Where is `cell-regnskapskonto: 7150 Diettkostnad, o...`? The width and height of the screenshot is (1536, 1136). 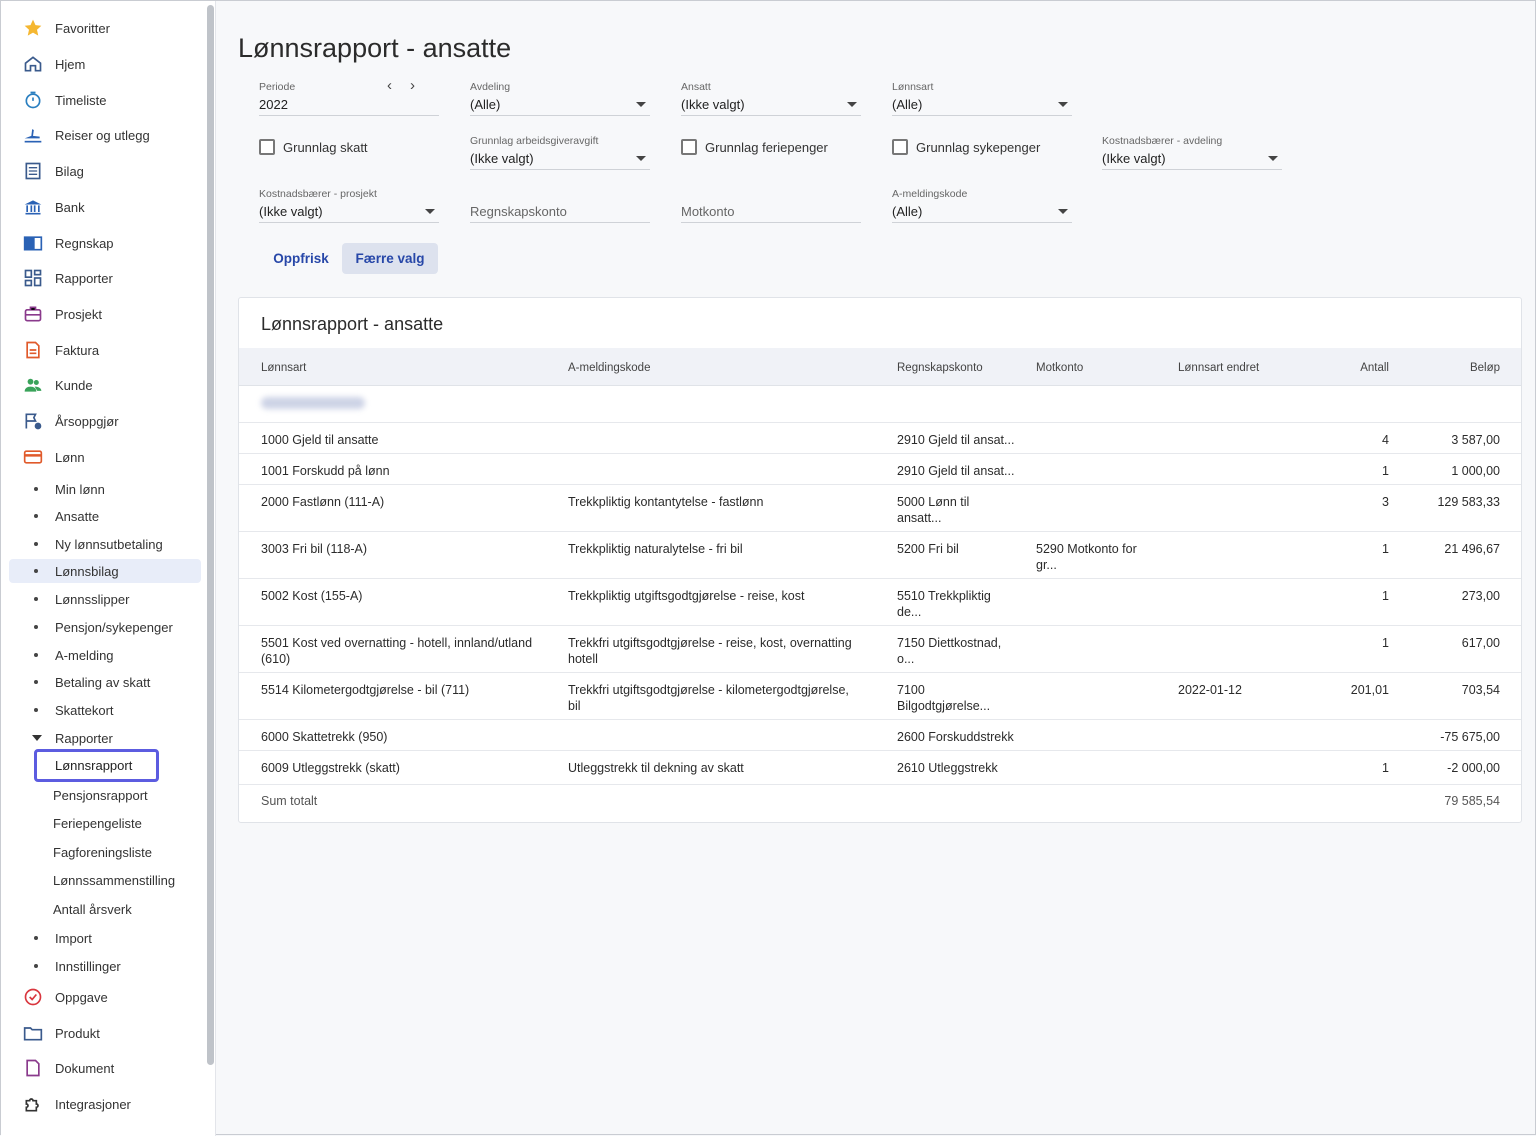 cell-regnskapskonto: 7150 Diettkostnad, o... is located at coordinates (949, 651).